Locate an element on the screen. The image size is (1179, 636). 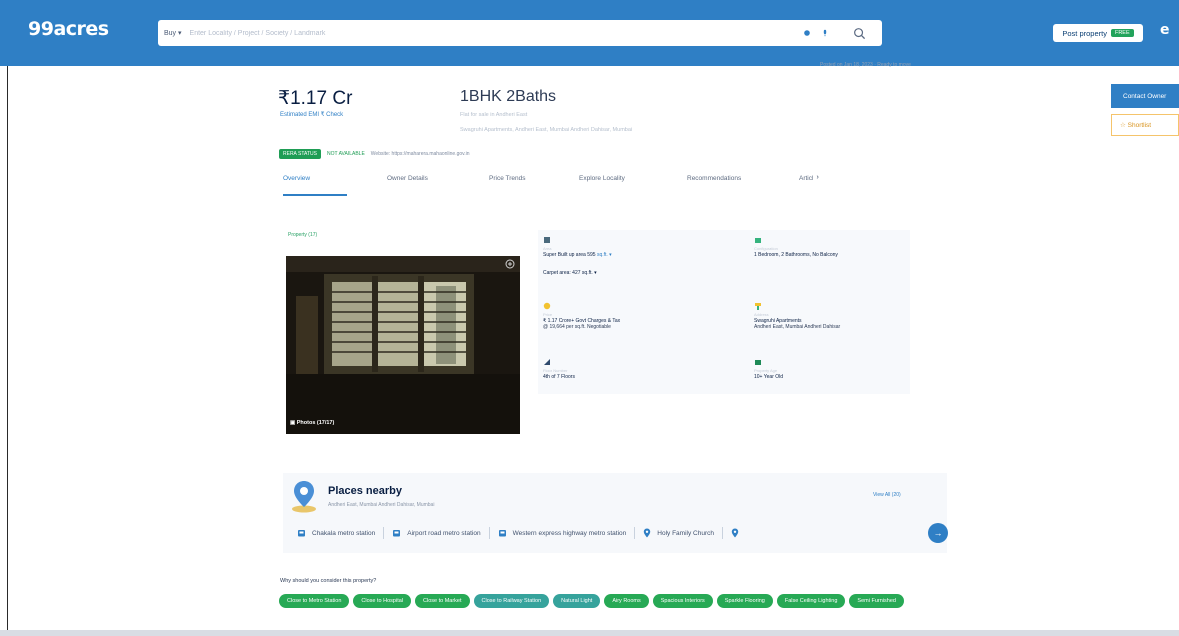
detail-property-age: Property Age 10+ Year Old is located at coordinates (768, 369).